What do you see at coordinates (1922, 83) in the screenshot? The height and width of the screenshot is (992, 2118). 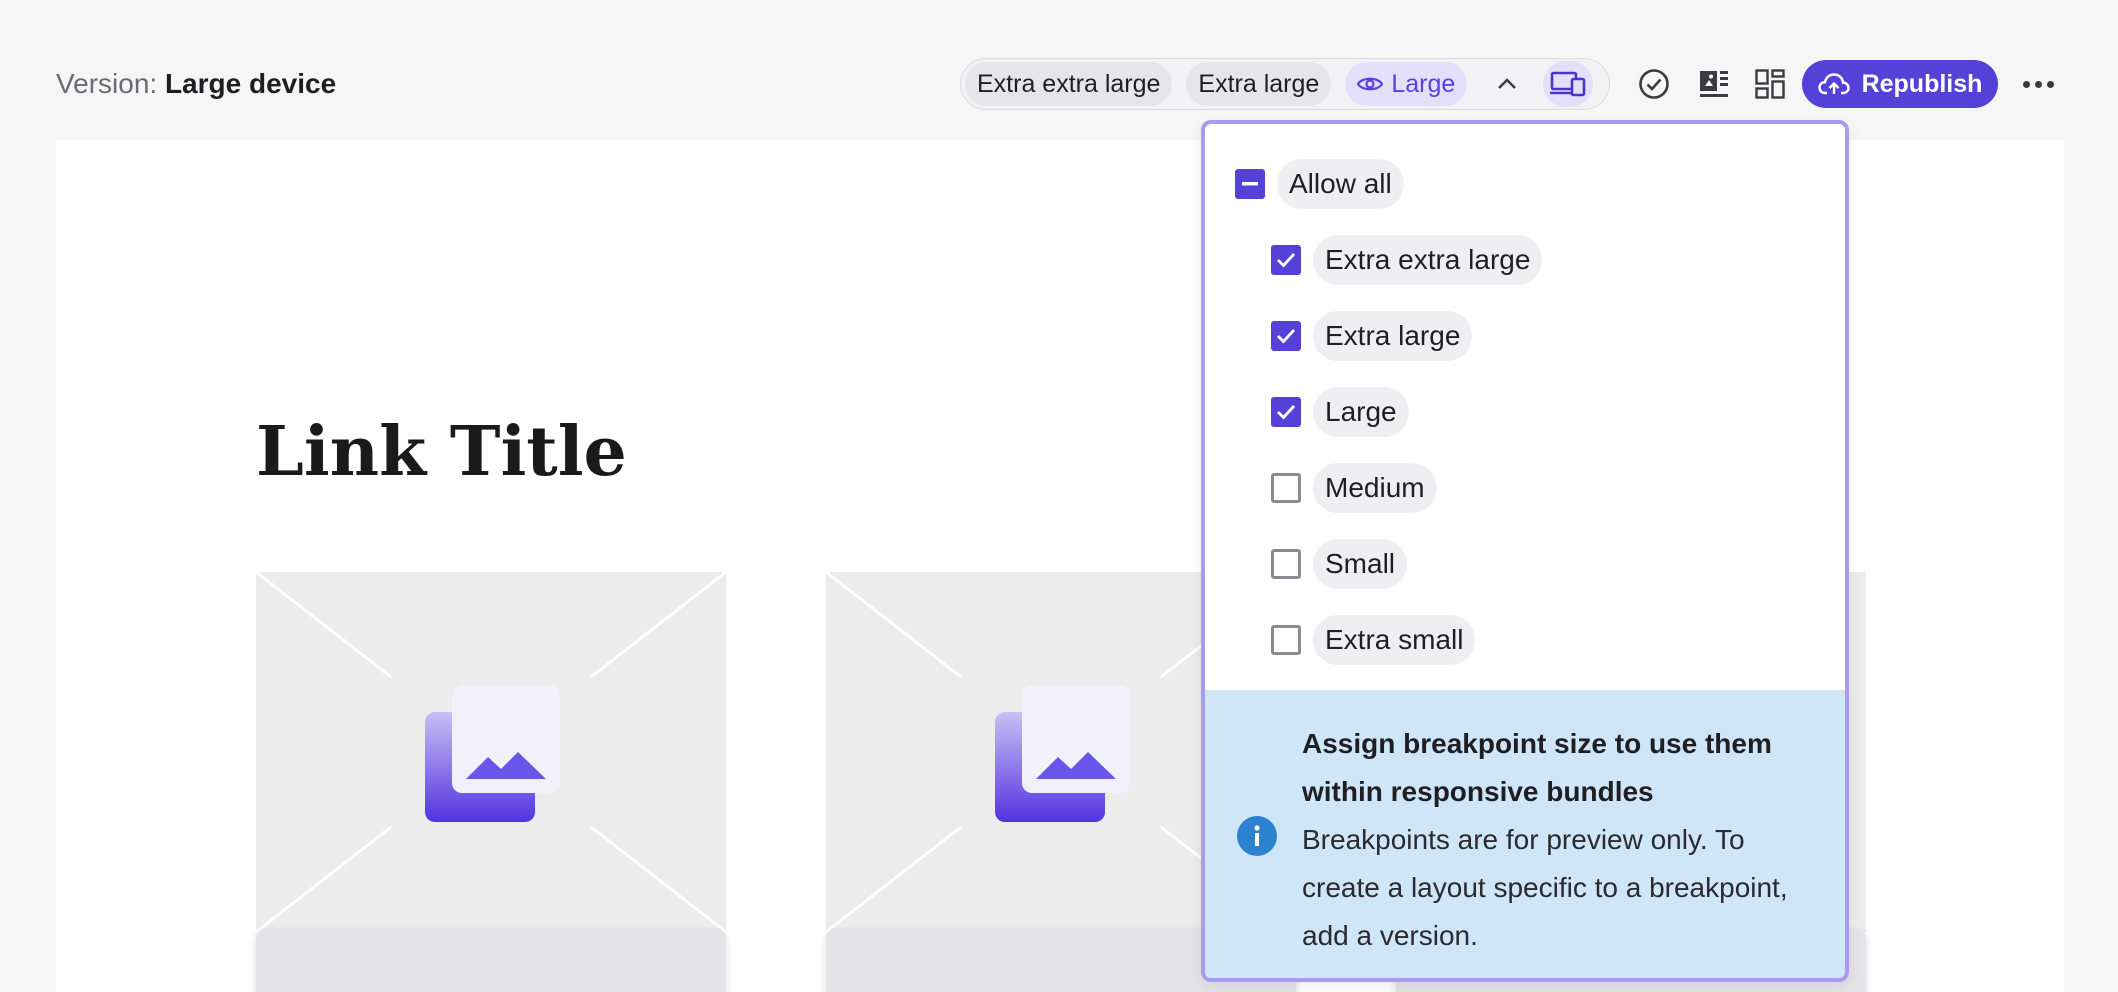 I see `republish-label: Republish` at bounding box center [1922, 83].